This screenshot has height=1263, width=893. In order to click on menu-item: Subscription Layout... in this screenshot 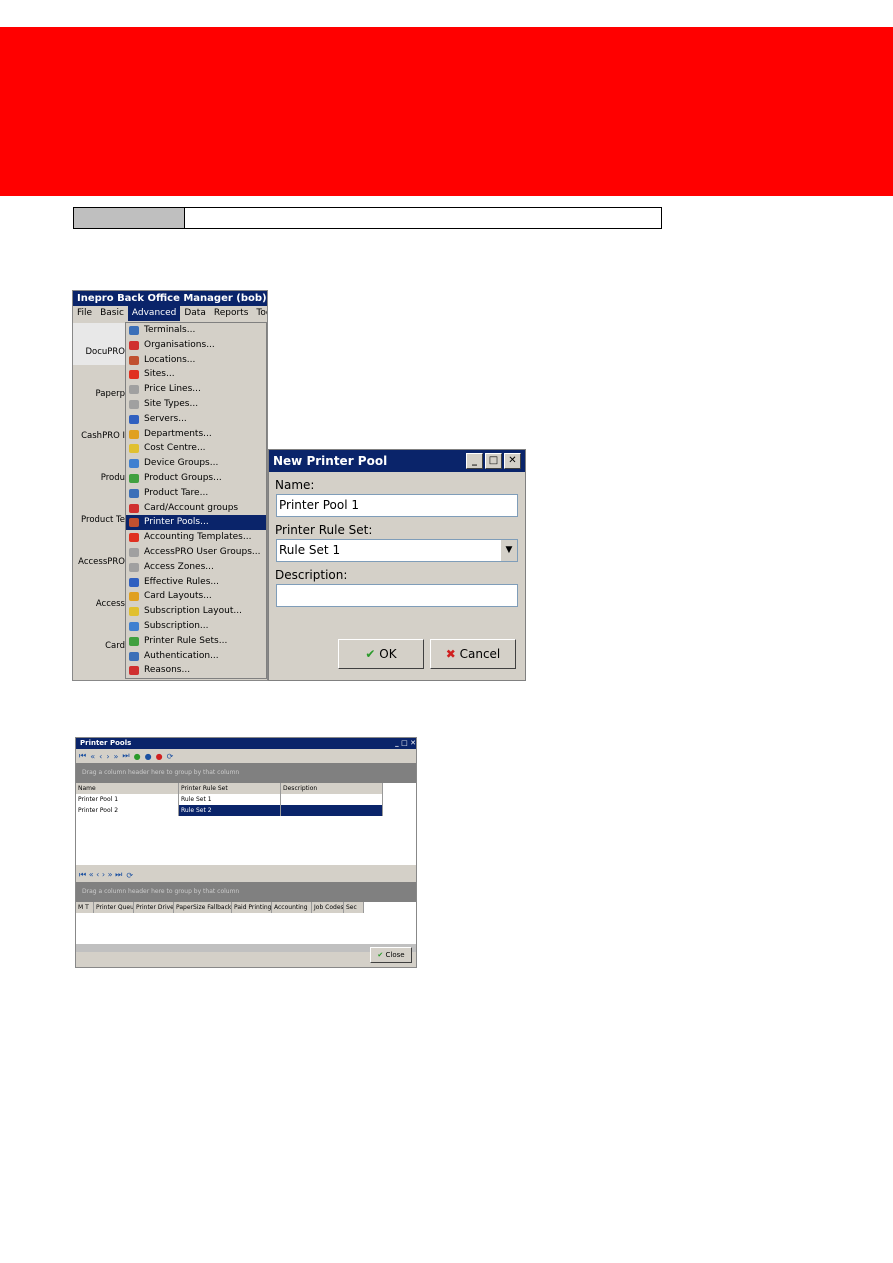, I will do `click(196, 611)`.